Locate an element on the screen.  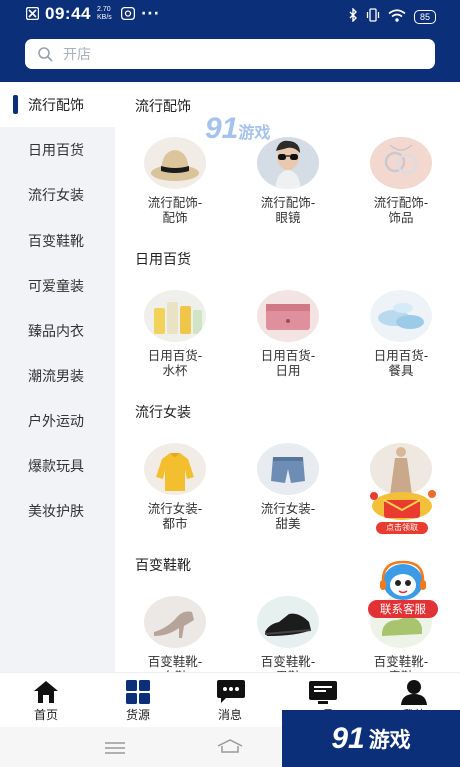
sidebar-item-kids-wear: 可爱童装 is located at coordinates (57, 285).